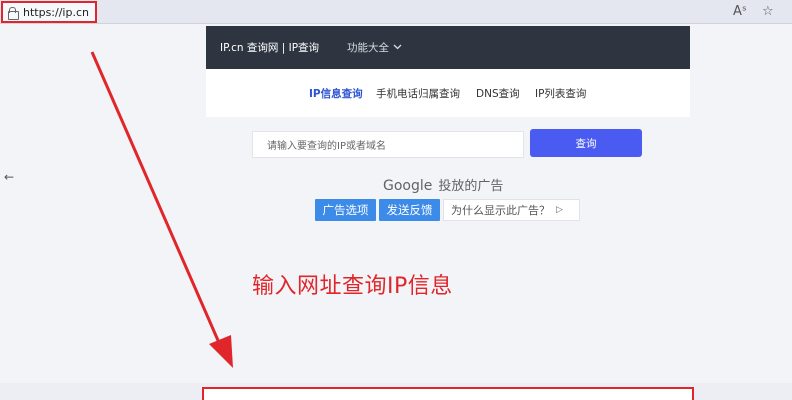  I want to click on annotation-text: 输入网址查询IP信息, so click(352, 286).